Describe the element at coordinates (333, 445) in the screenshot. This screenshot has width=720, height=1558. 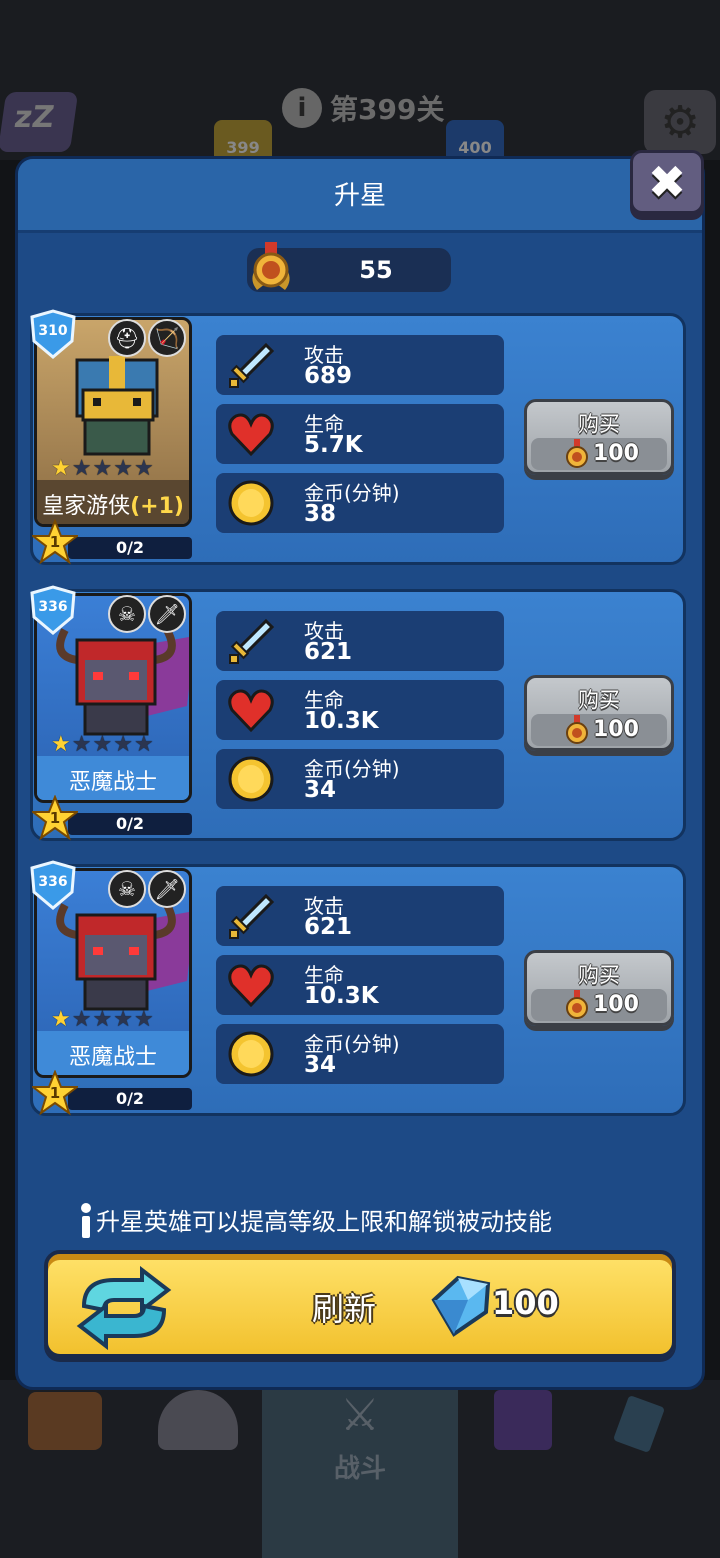
I see `hp-value: 5.7K` at that location.